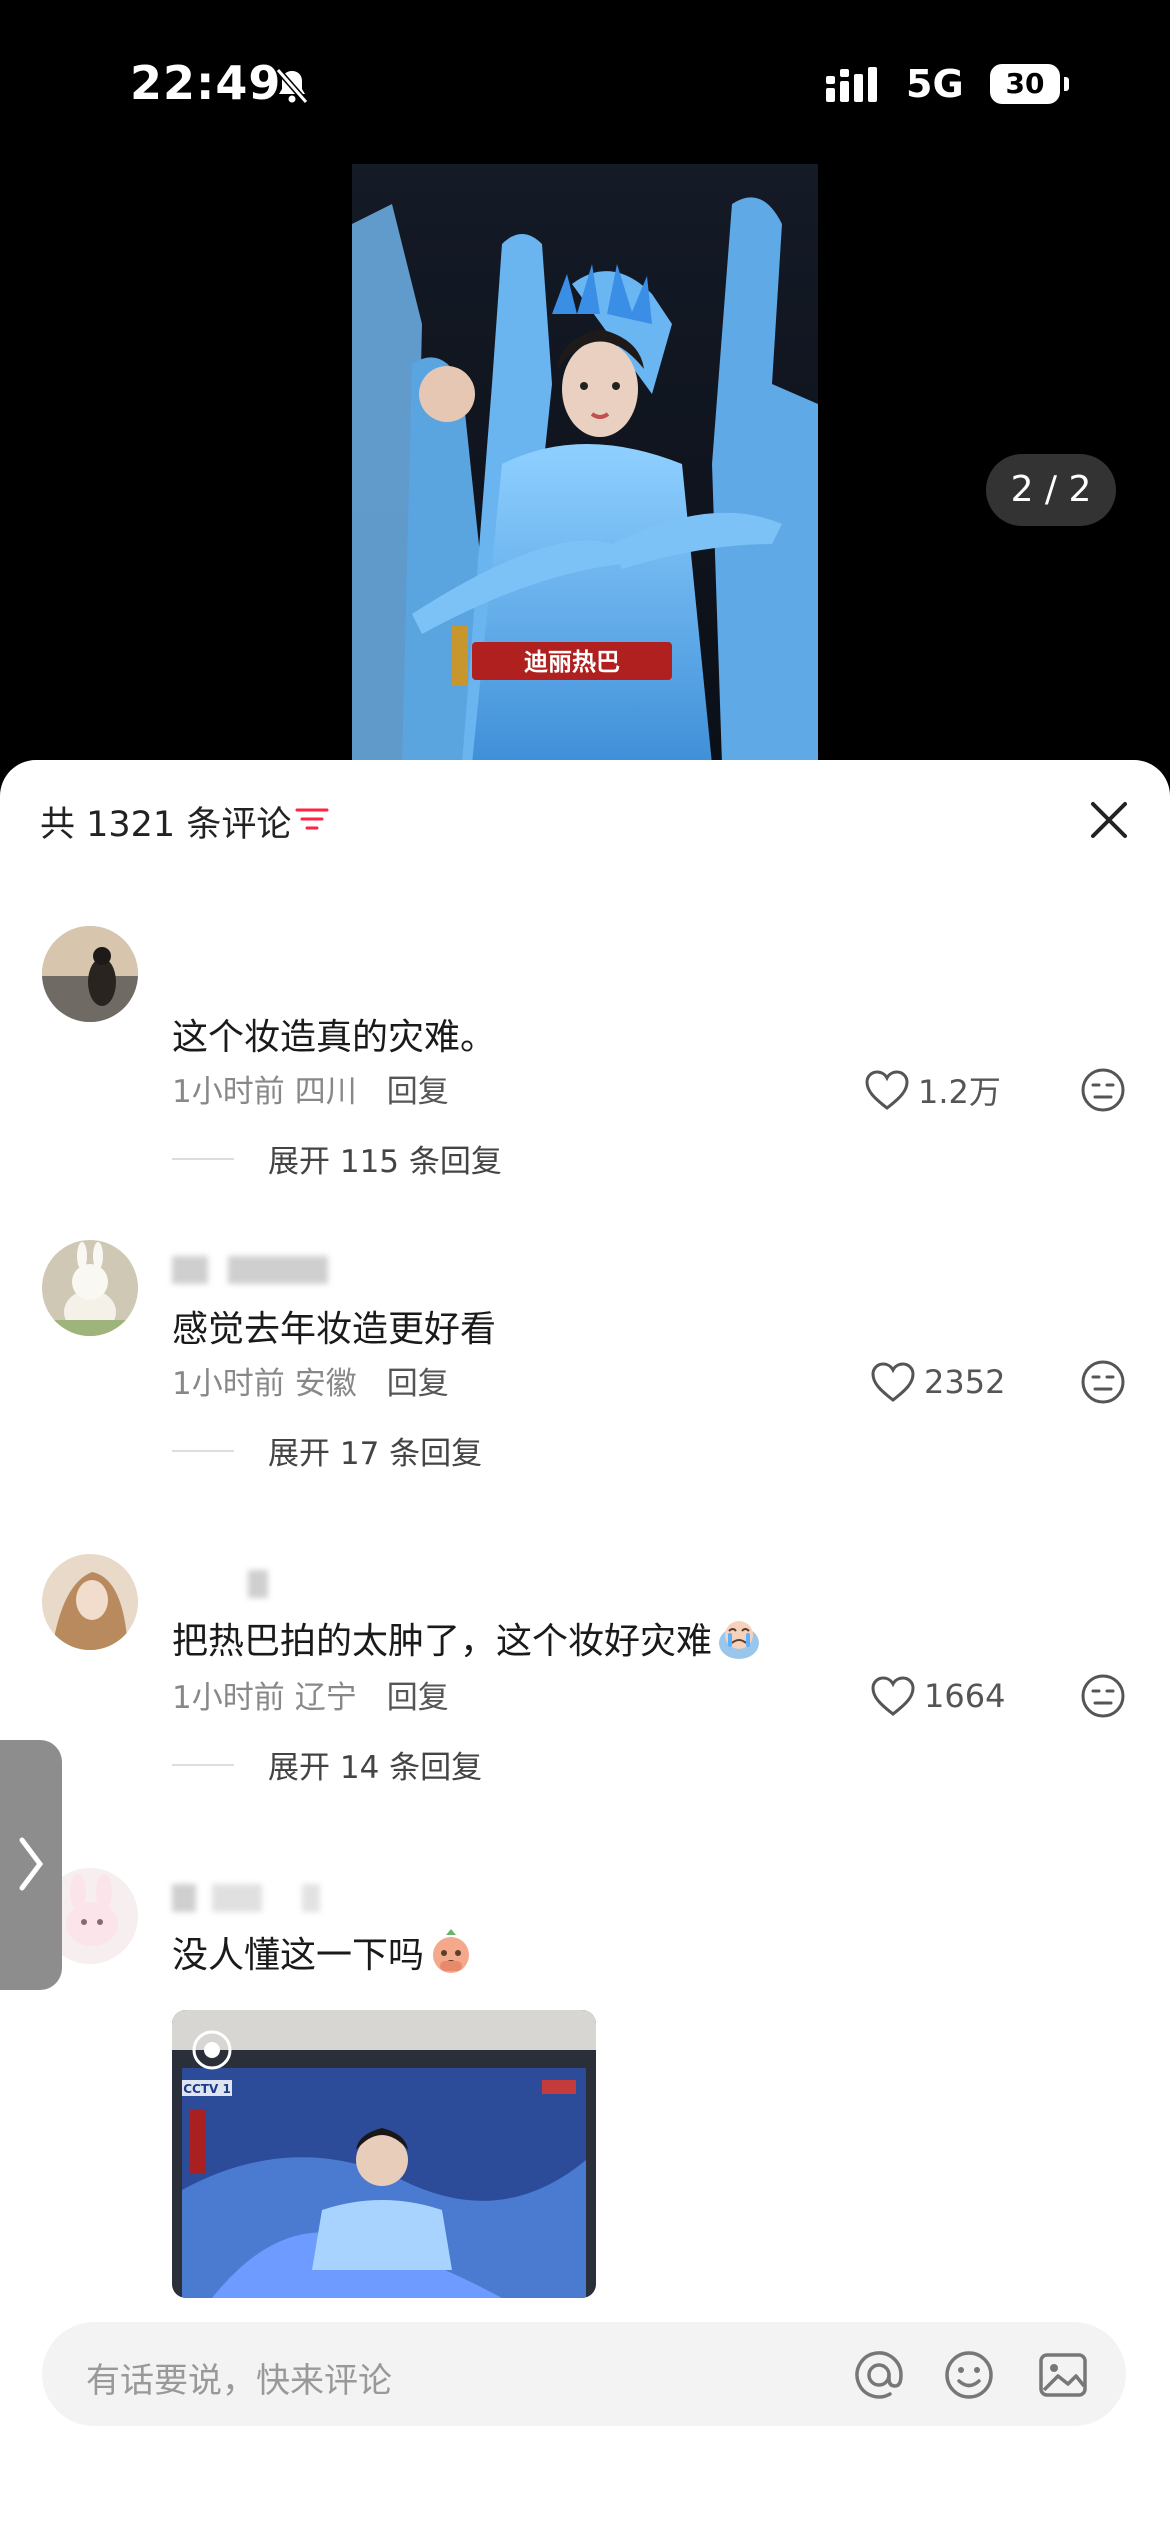 This screenshot has height=2532, width=1170. I want to click on like-count: 1.2万, so click(959, 1092).